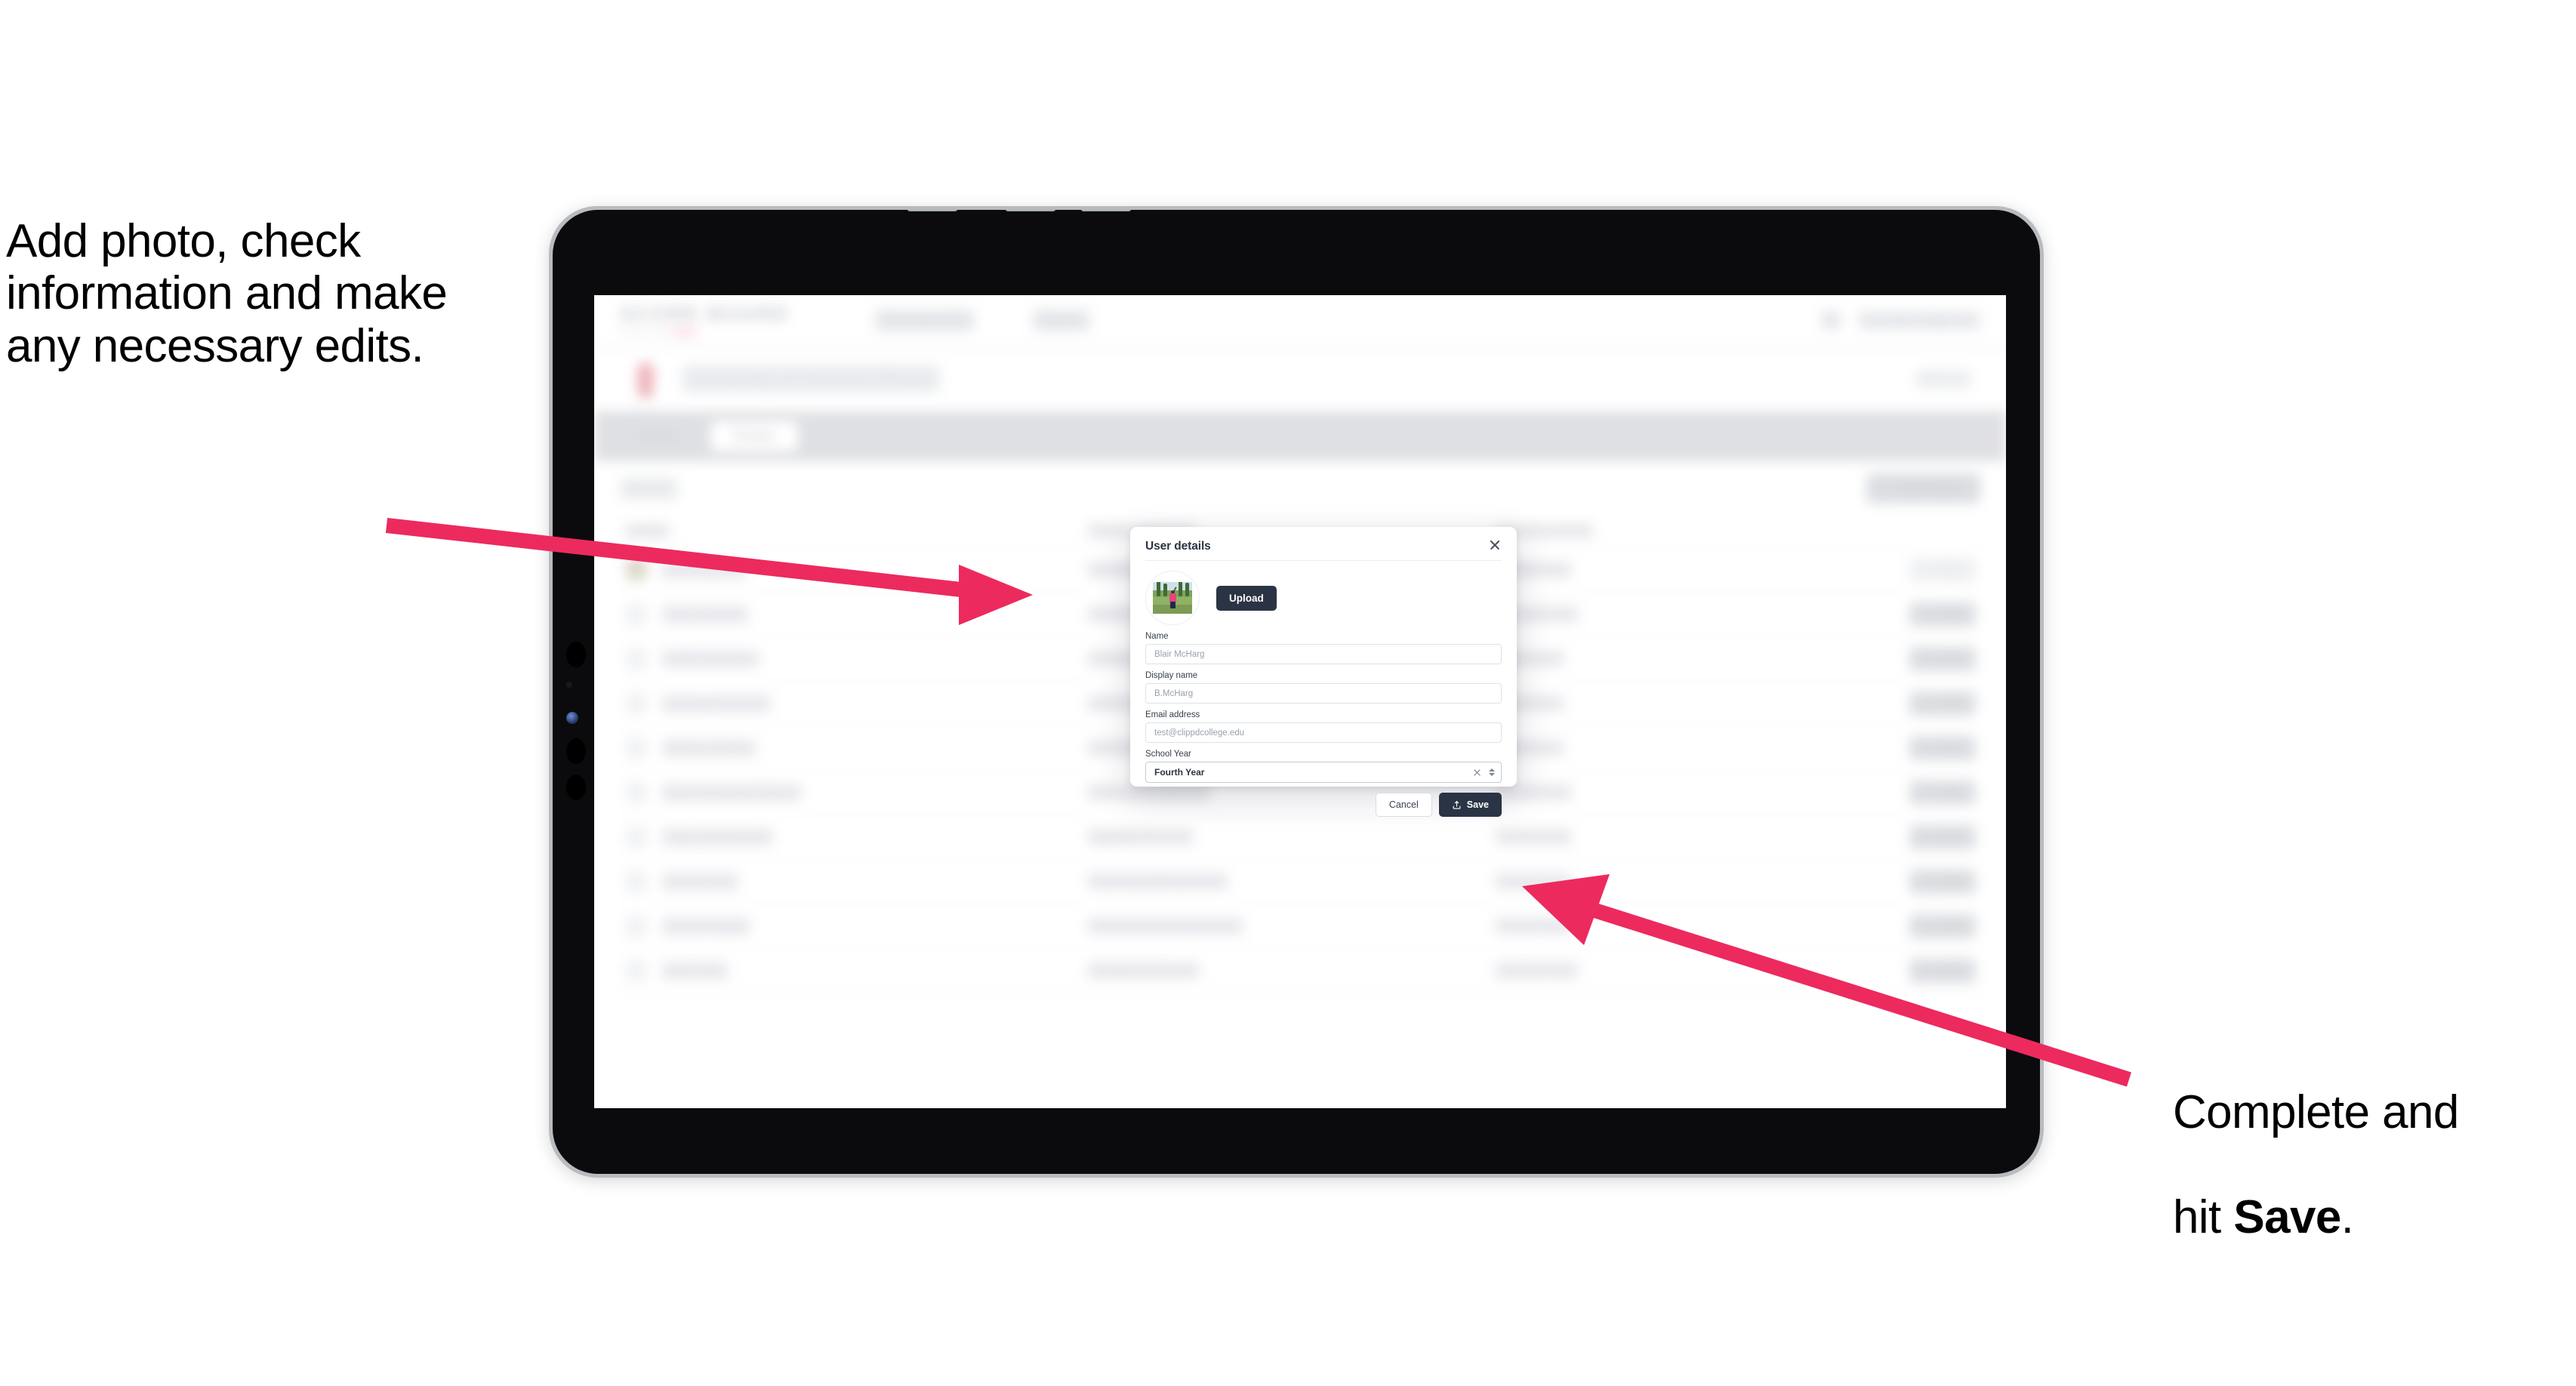 The height and width of the screenshot is (1386, 2576). Describe the element at coordinates (644, 332) in the screenshot. I see `brand-sub-prefix: Powered by` at that location.